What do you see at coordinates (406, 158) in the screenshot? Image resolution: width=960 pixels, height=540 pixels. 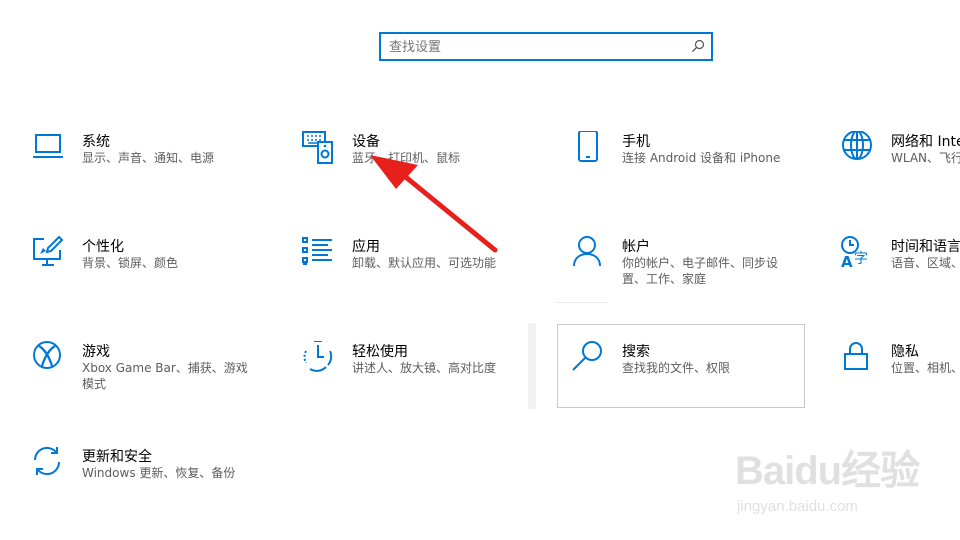 I see `tile-description: 蓝牙、打印机、鼠标` at bounding box center [406, 158].